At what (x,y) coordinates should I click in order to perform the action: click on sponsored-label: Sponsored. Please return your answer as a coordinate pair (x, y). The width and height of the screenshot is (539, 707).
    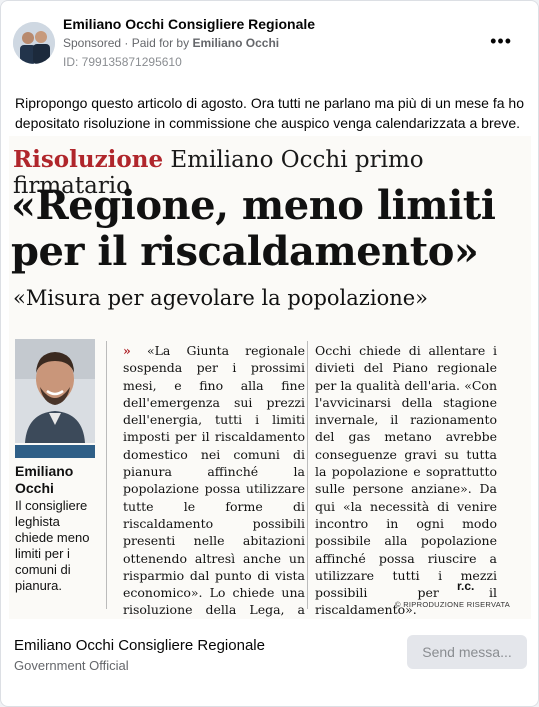
    Looking at the image, I should click on (92, 43).